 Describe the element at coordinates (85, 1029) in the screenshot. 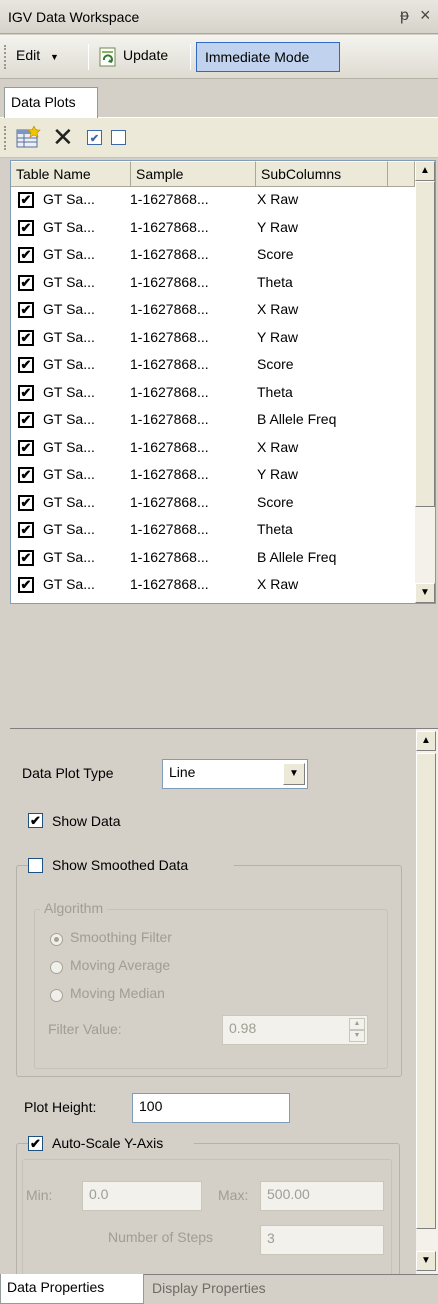

I see `filter-value-label: Filter Value:` at that location.